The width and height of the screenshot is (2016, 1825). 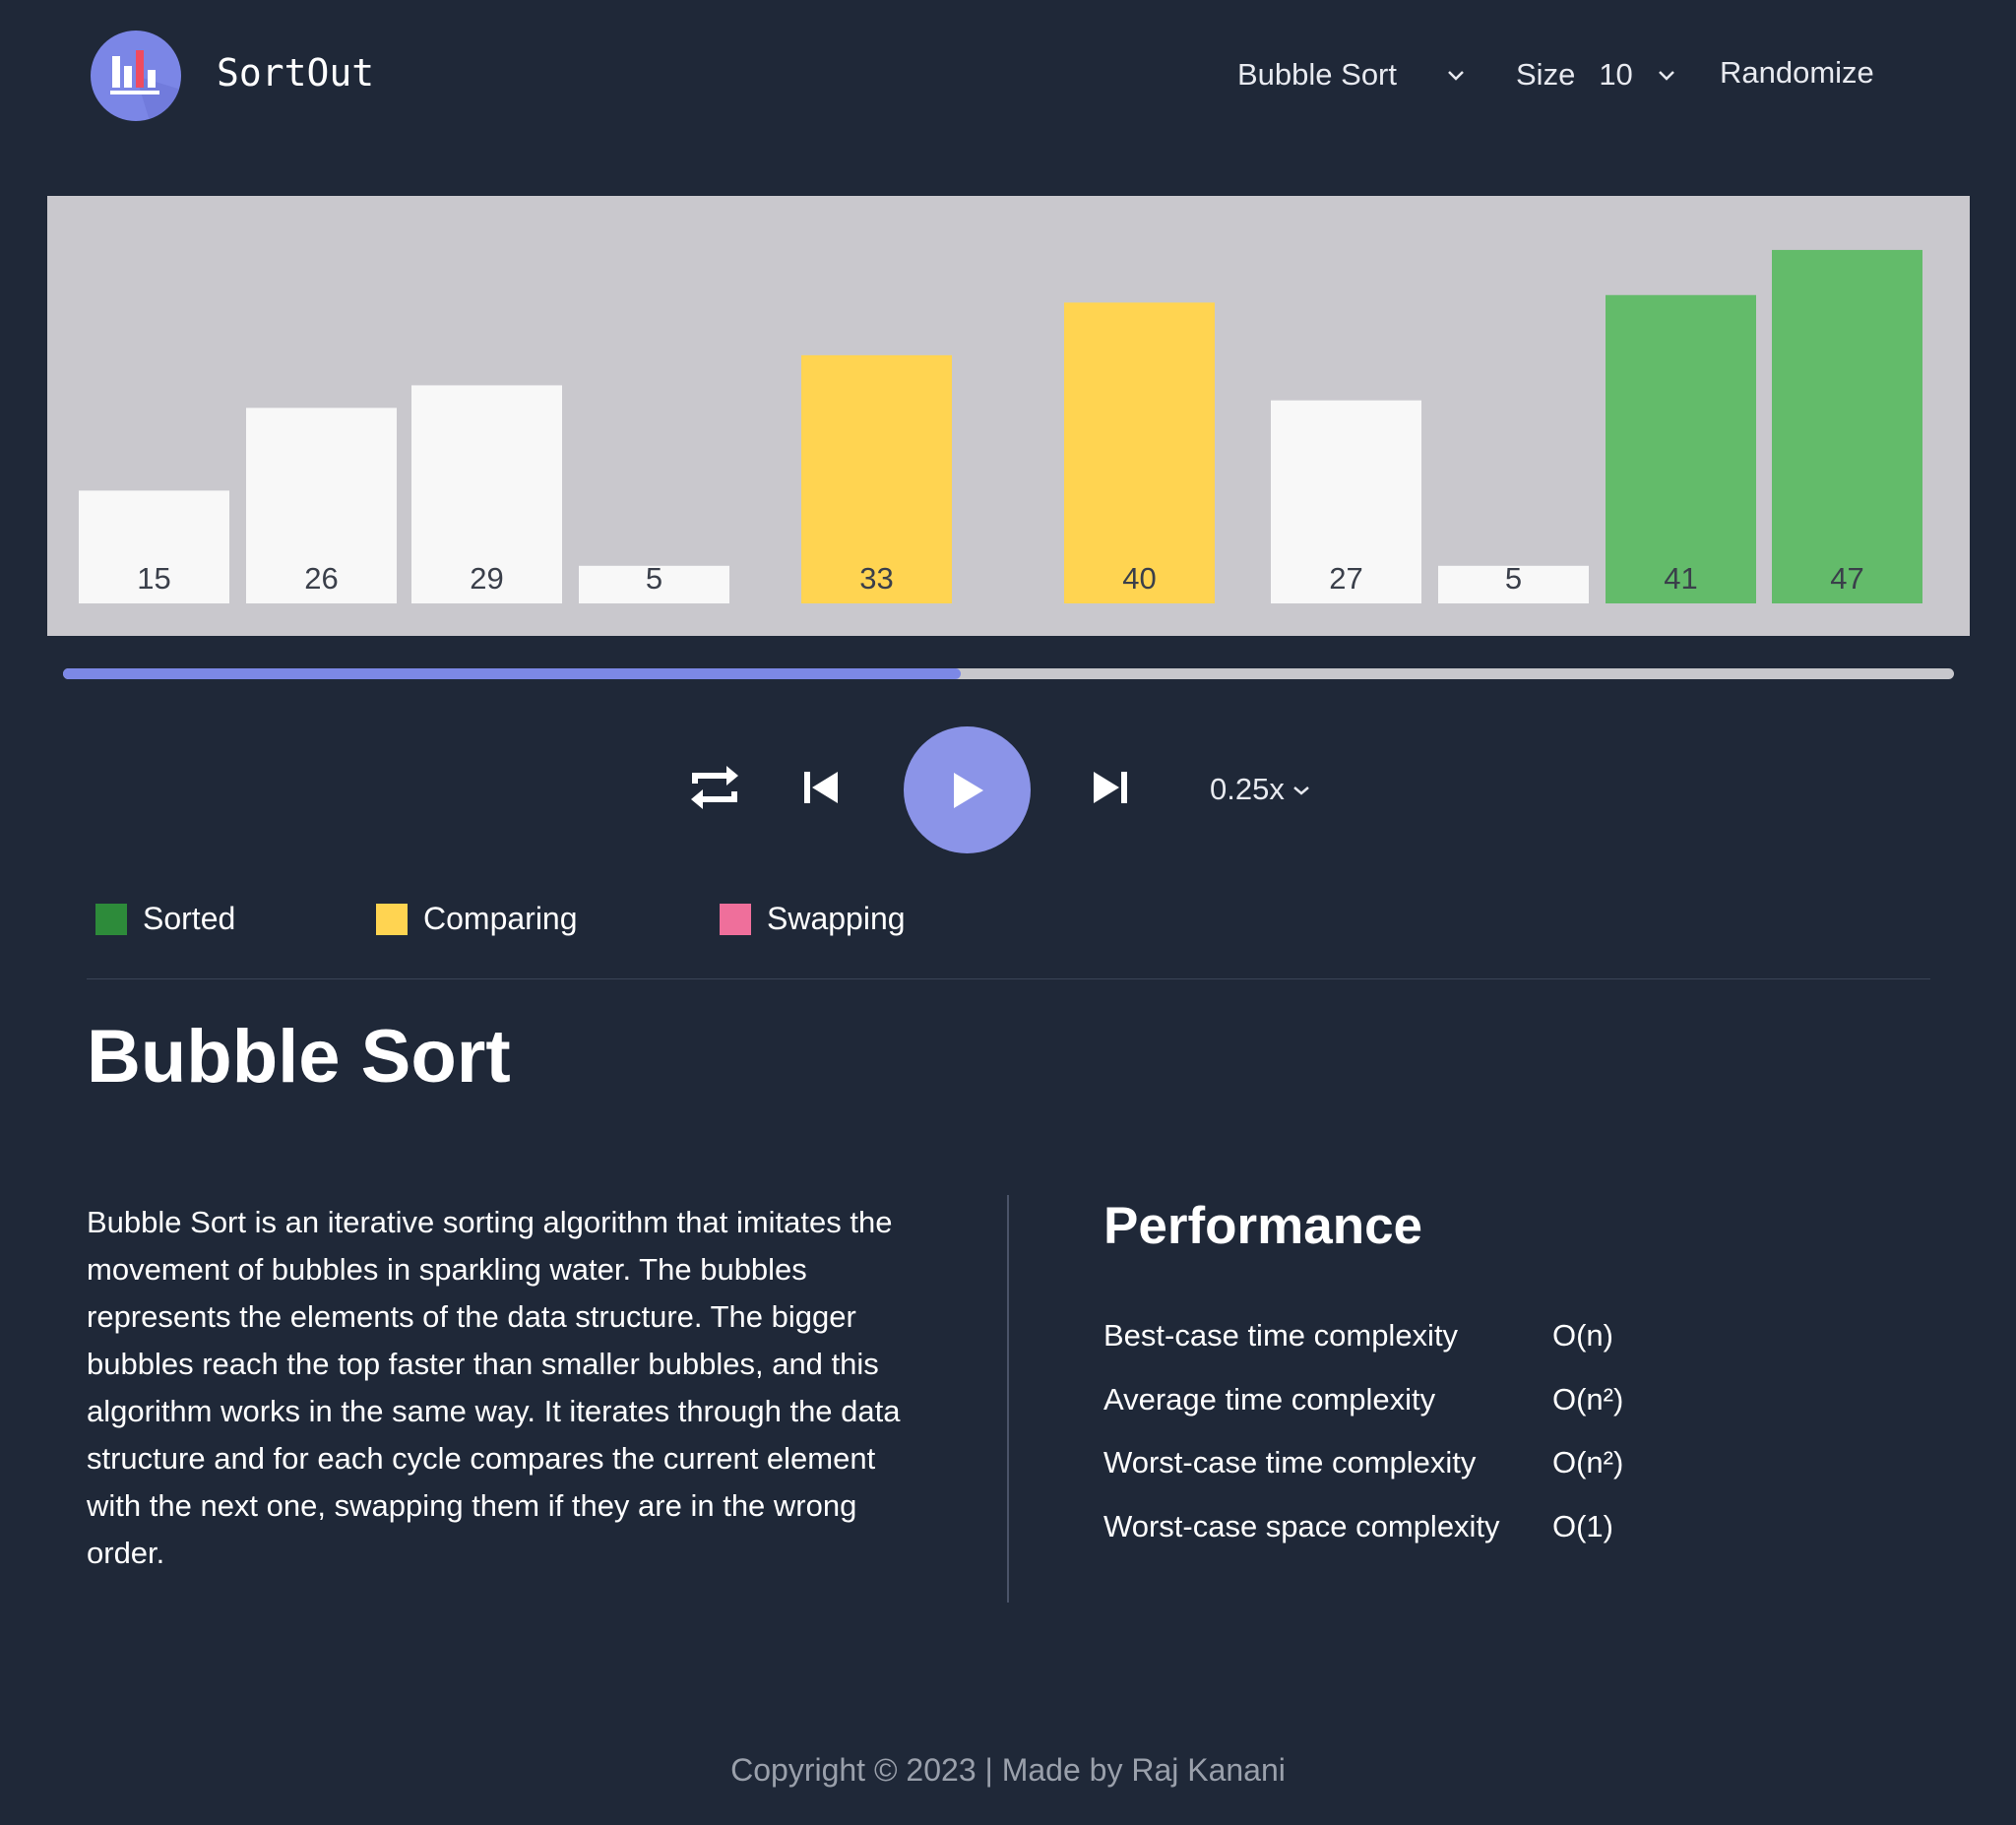 I want to click on brand-name: SortOut, so click(x=296, y=72).